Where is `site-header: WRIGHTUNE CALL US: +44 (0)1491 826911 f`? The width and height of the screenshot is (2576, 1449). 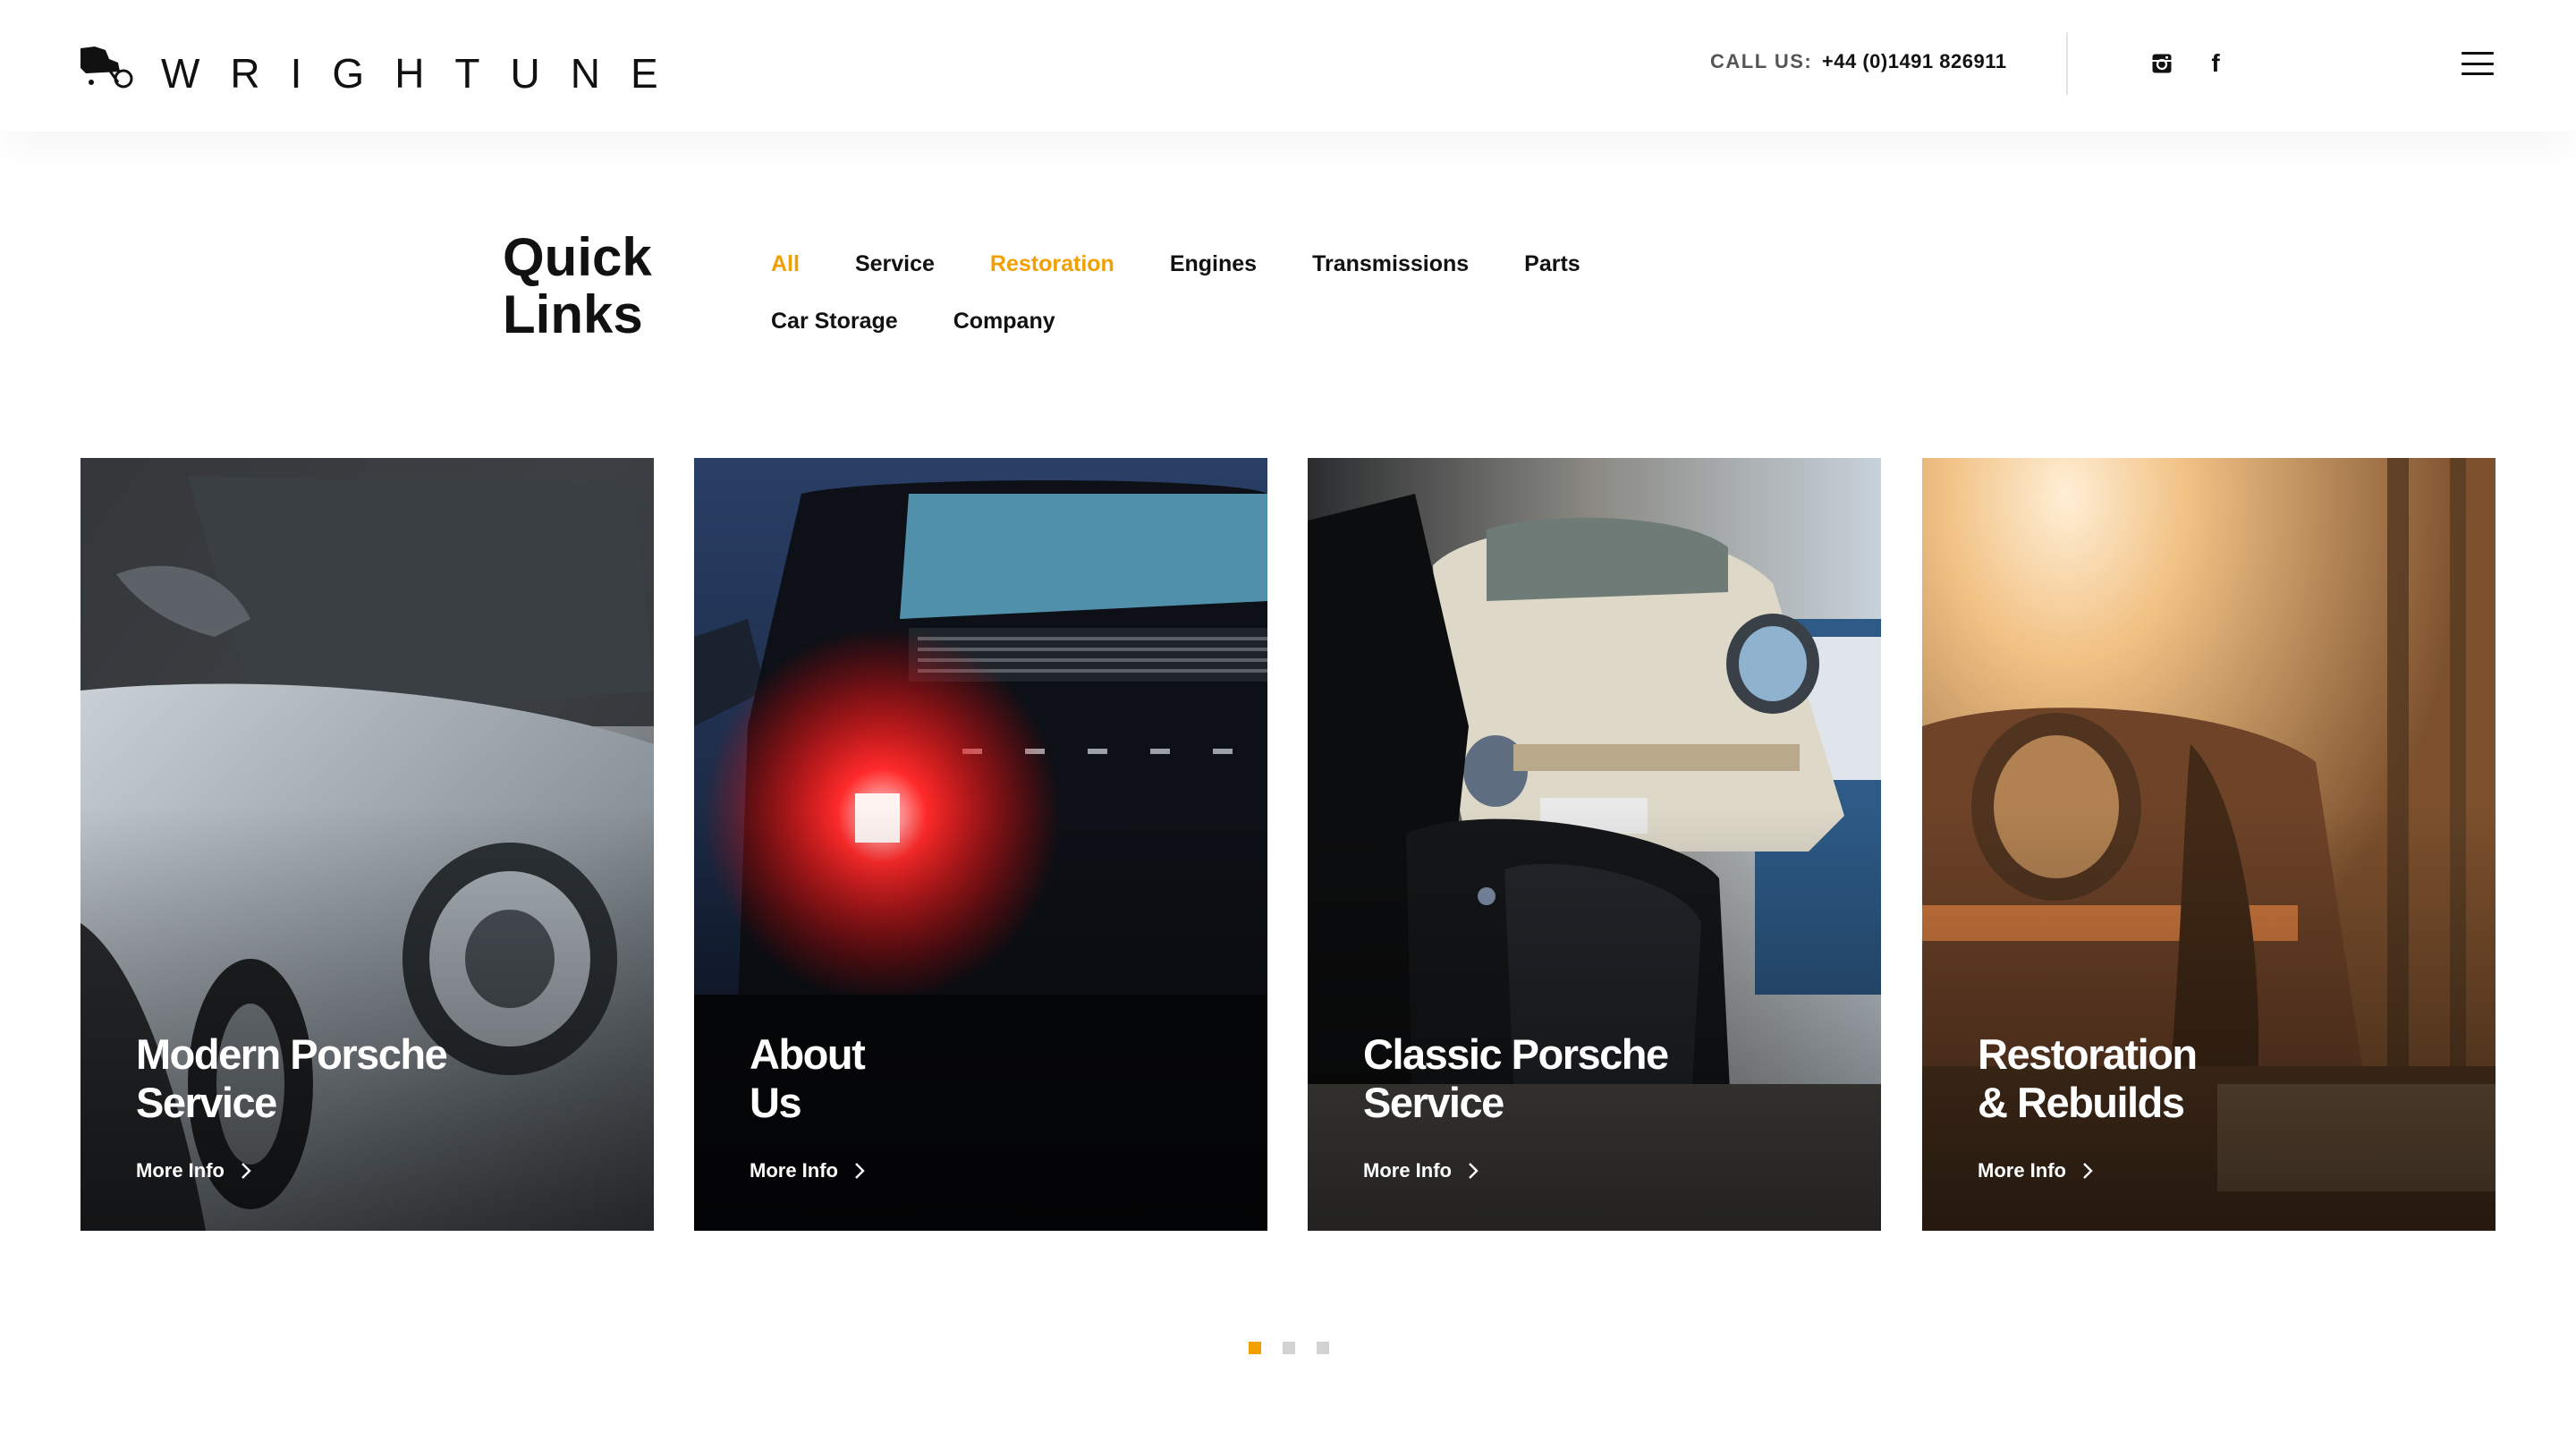 site-header: WRIGHTUNE CALL US: +44 (0)1491 826911 f is located at coordinates (1288, 65).